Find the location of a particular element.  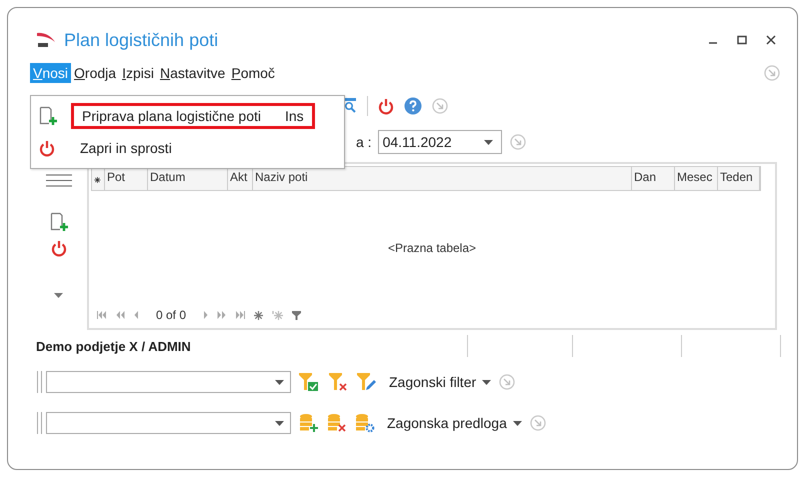

menu-item: Pomoč is located at coordinates (253, 72).